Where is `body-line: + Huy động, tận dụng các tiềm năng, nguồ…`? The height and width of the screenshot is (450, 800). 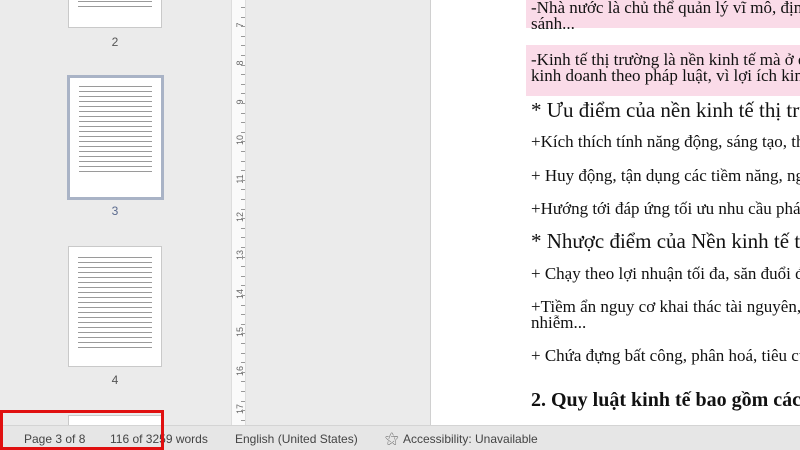
body-line: + Huy động, tận dụng các tiềm năng, nguồ… is located at coordinates (665, 175).